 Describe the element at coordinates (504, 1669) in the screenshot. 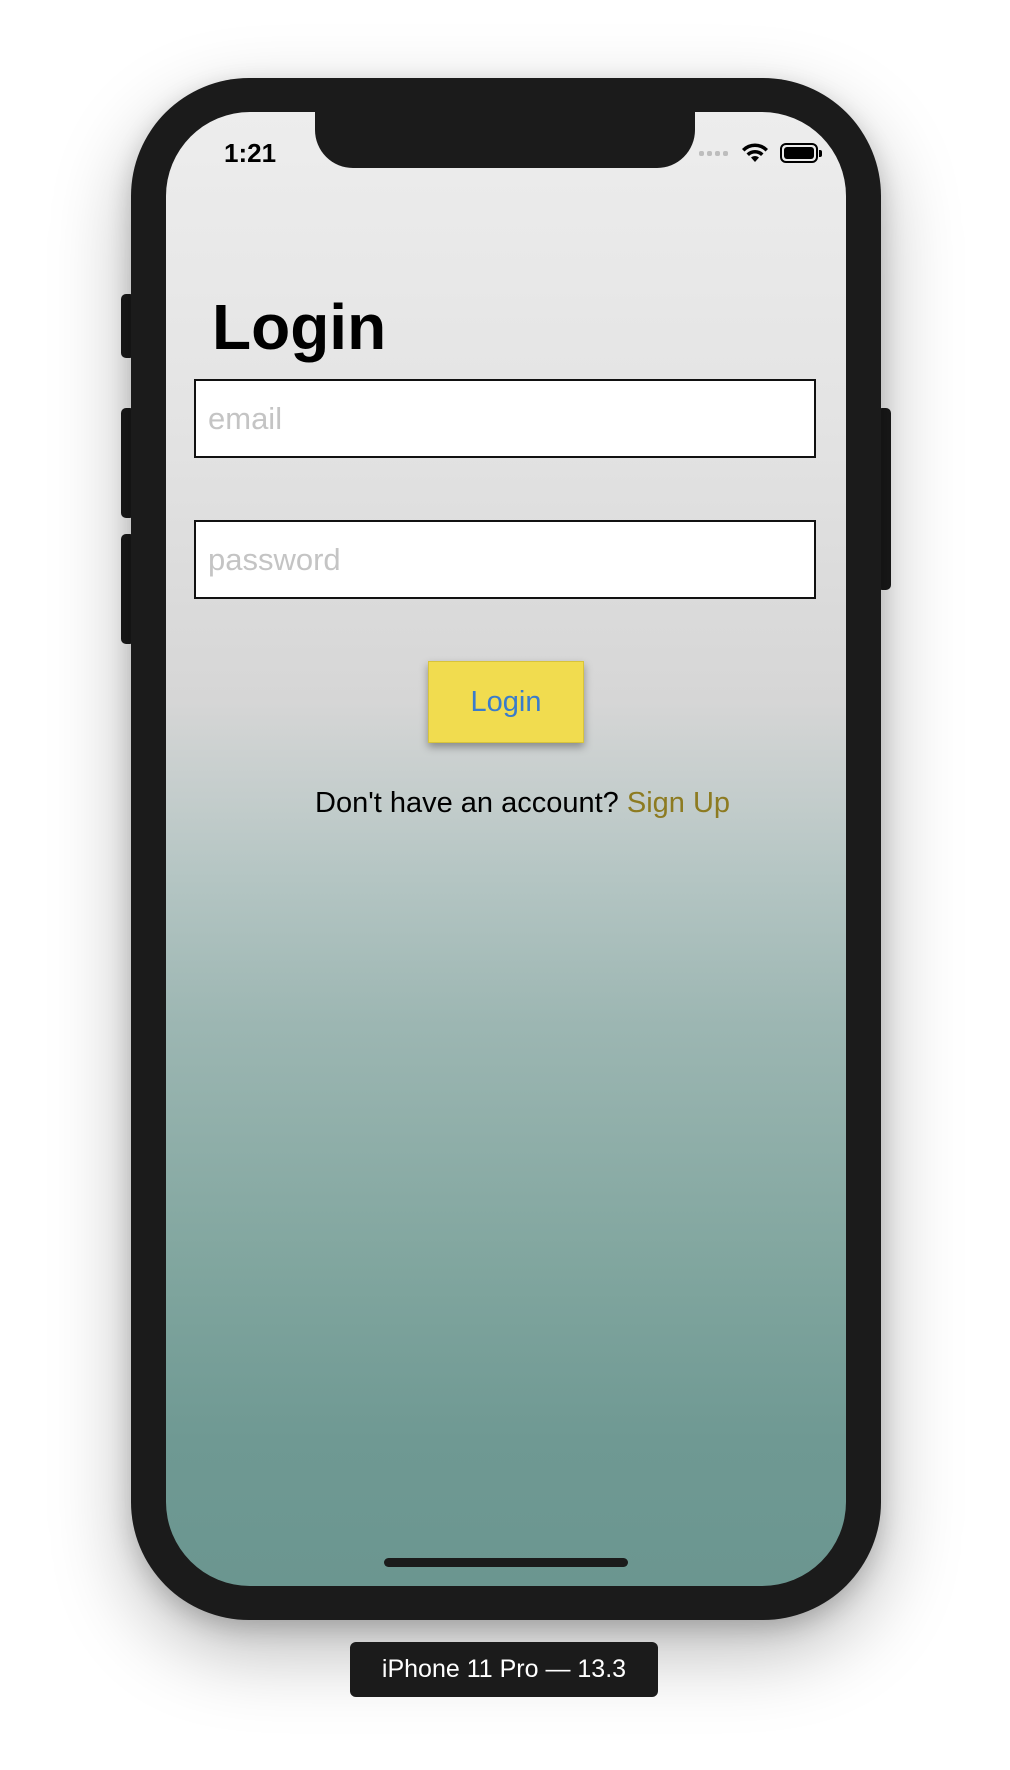

I see `simulator-device-label: iPhone 11 Pro — 13.3` at that location.